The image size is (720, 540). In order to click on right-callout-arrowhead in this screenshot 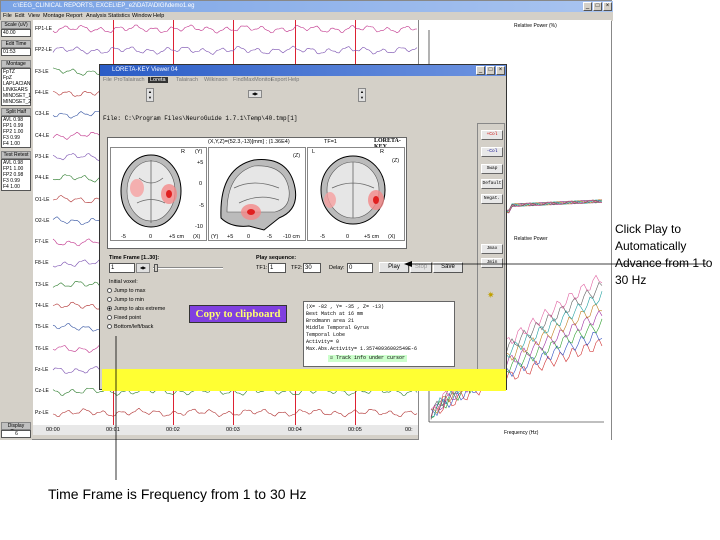, I will do `click(408, 264)`.